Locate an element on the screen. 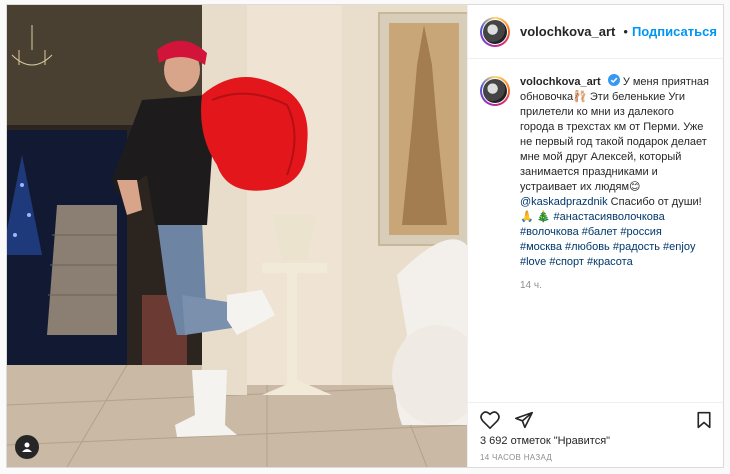 The width and height of the screenshot is (730, 474). action-bar is located at coordinates (595, 419).